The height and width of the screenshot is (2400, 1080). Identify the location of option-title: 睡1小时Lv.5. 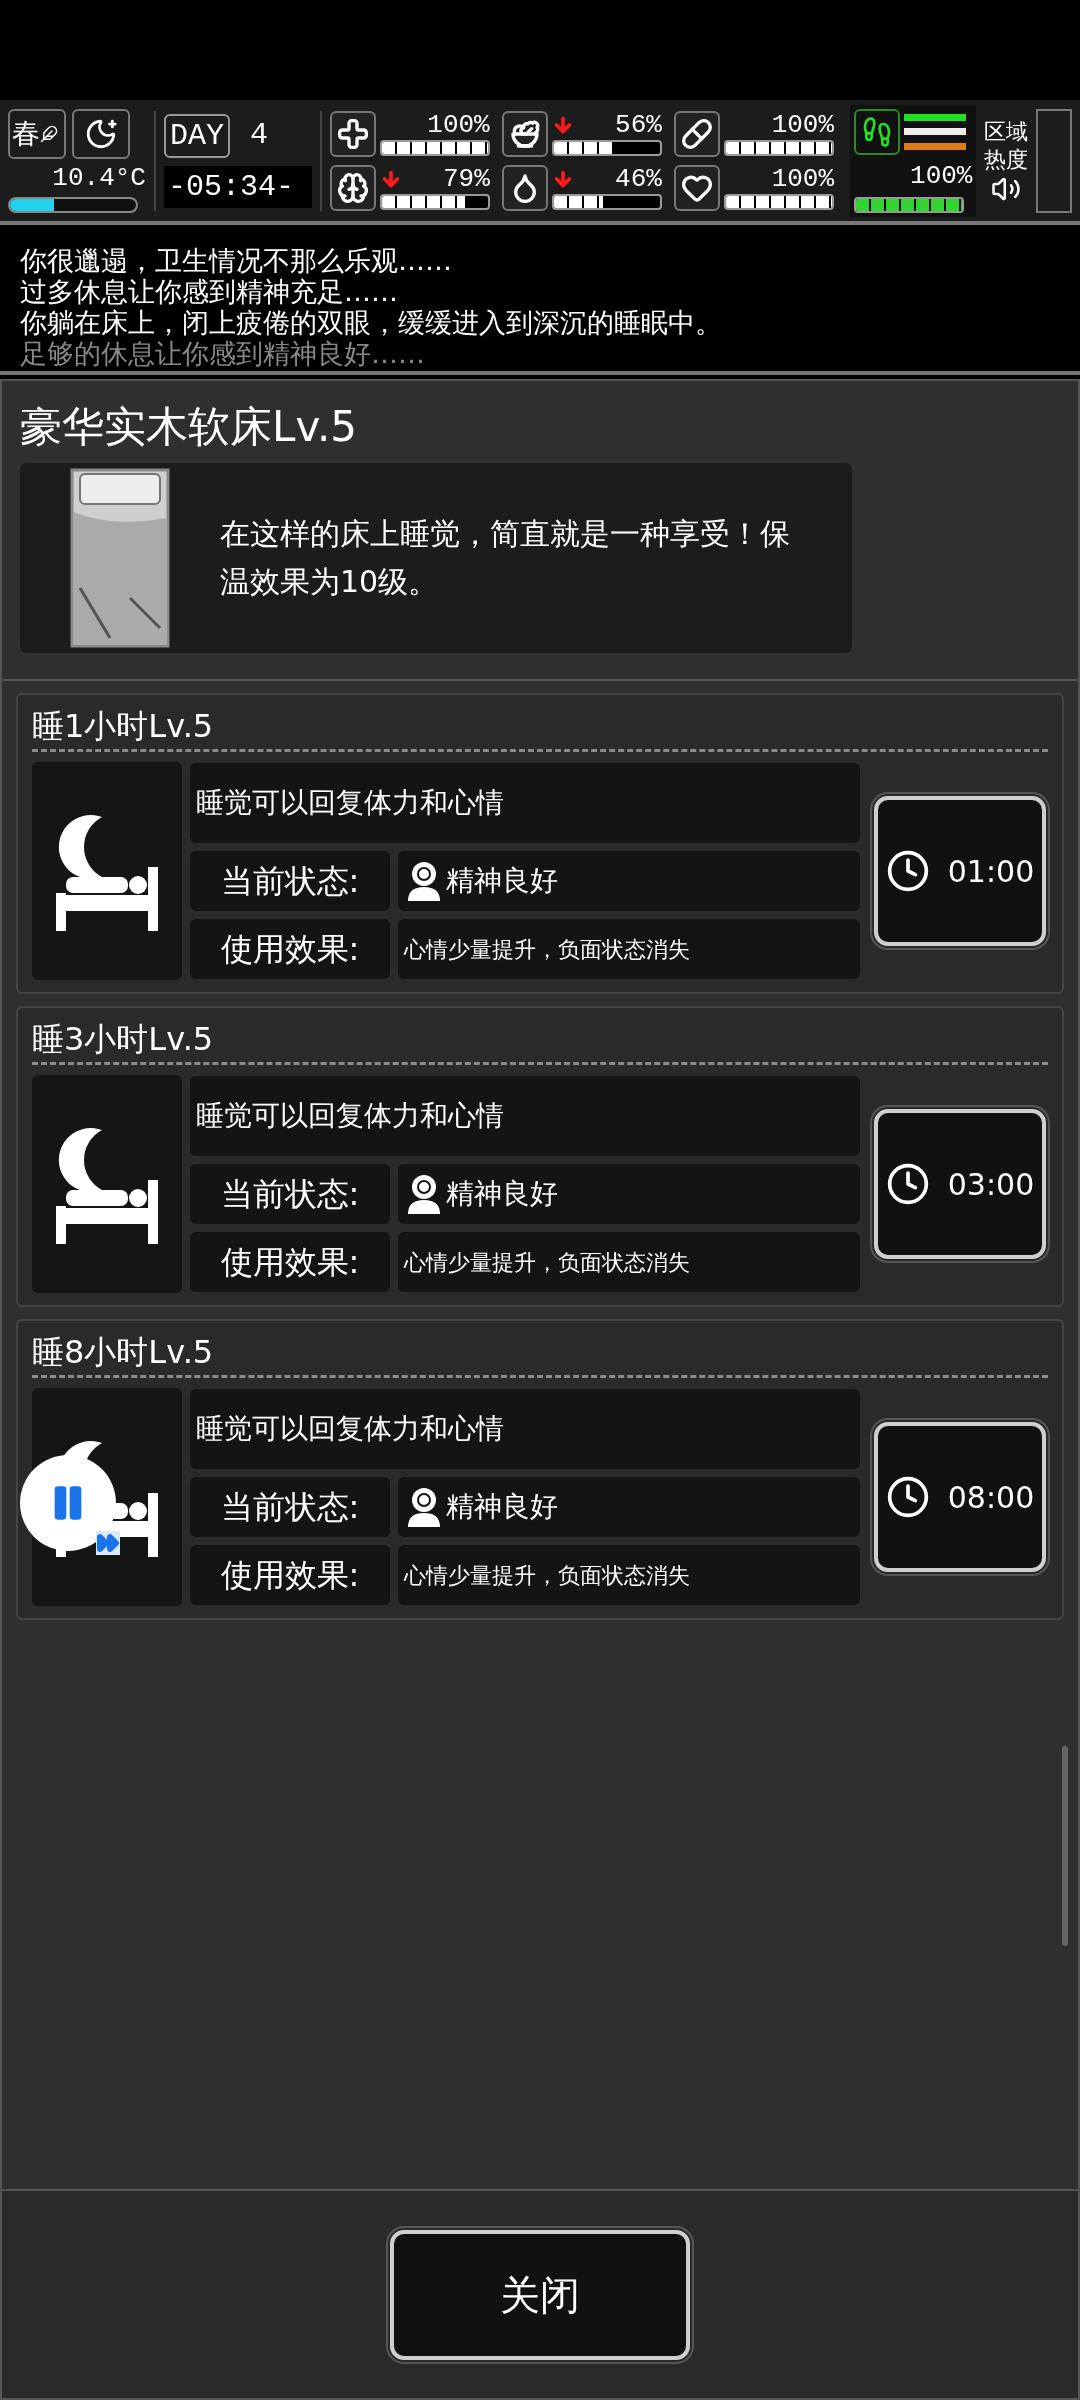
(123, 726).